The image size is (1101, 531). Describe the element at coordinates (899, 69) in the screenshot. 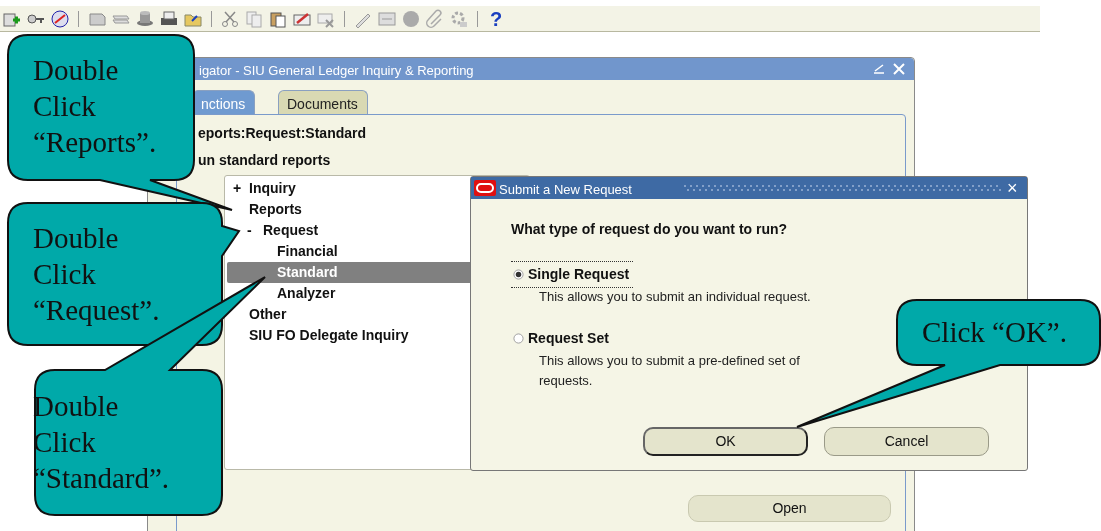

I see `close-icon` at that location.